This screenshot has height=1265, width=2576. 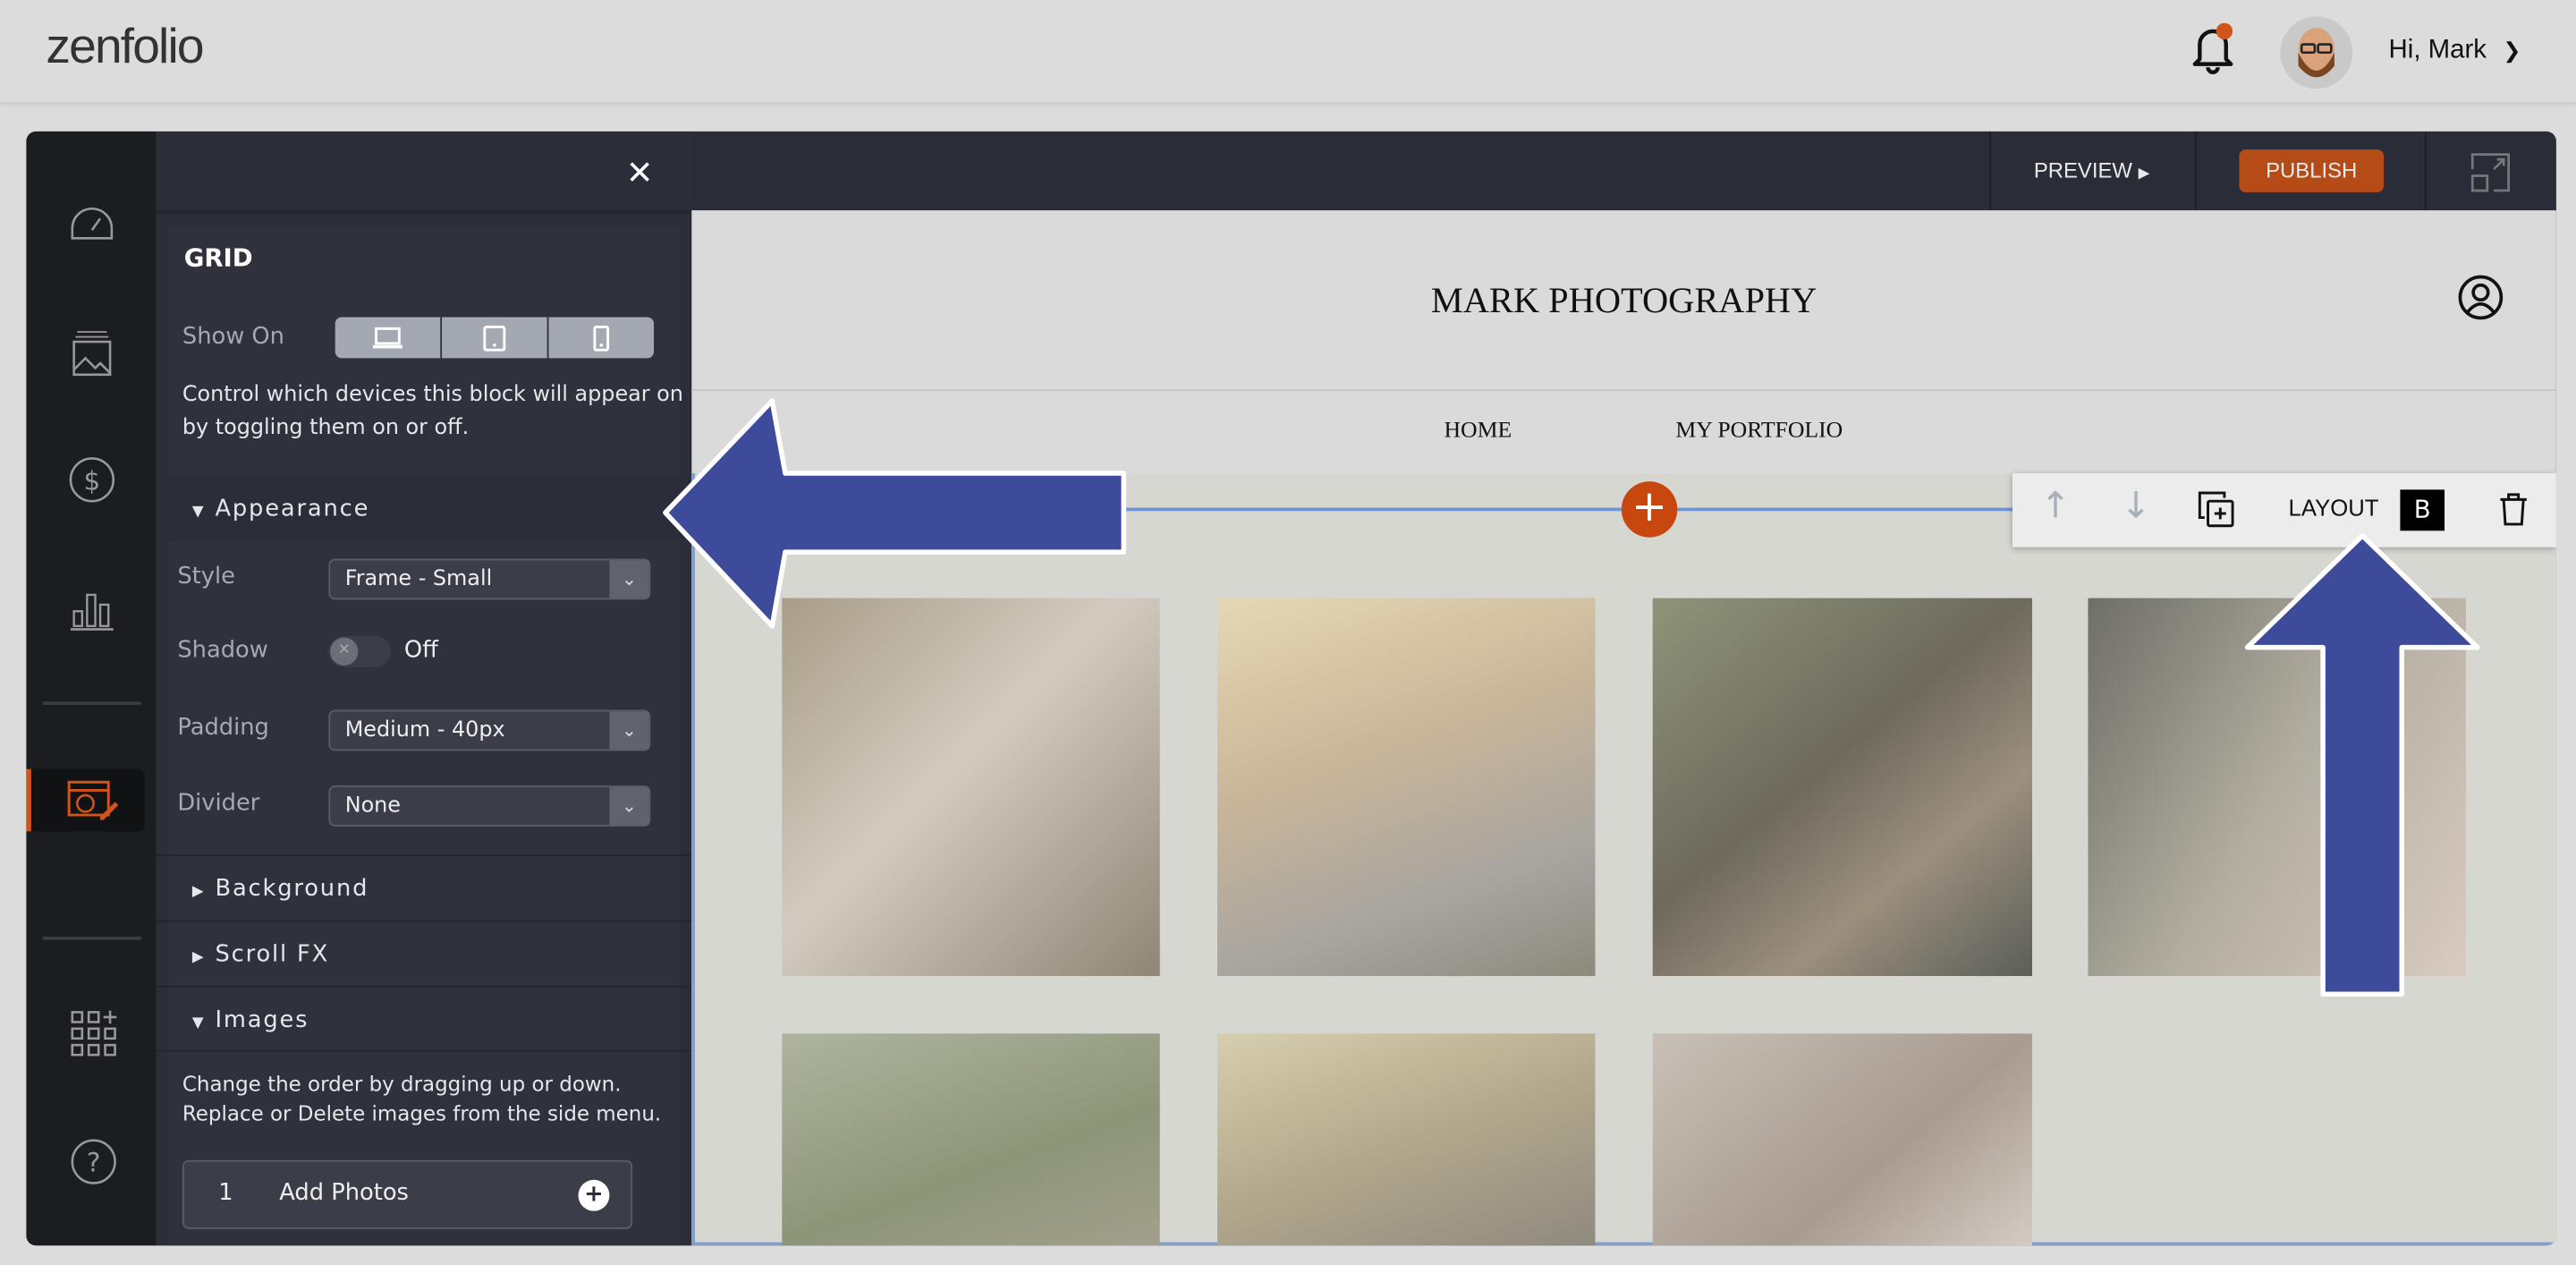 What do you see at coordinates (91, 227) in the screenshot?
I see `dashboard-icon` at bounding box center [91, 227].